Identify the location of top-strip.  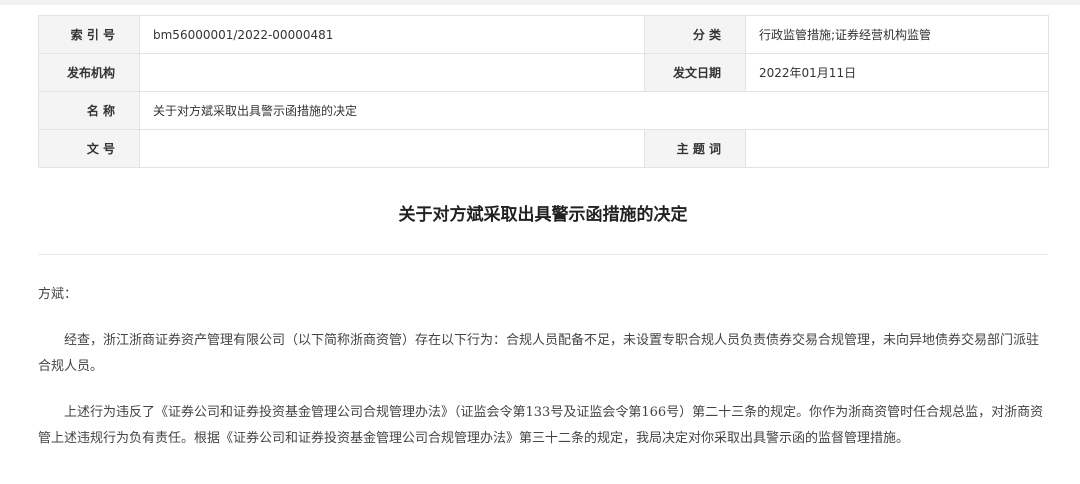
(540, 2).